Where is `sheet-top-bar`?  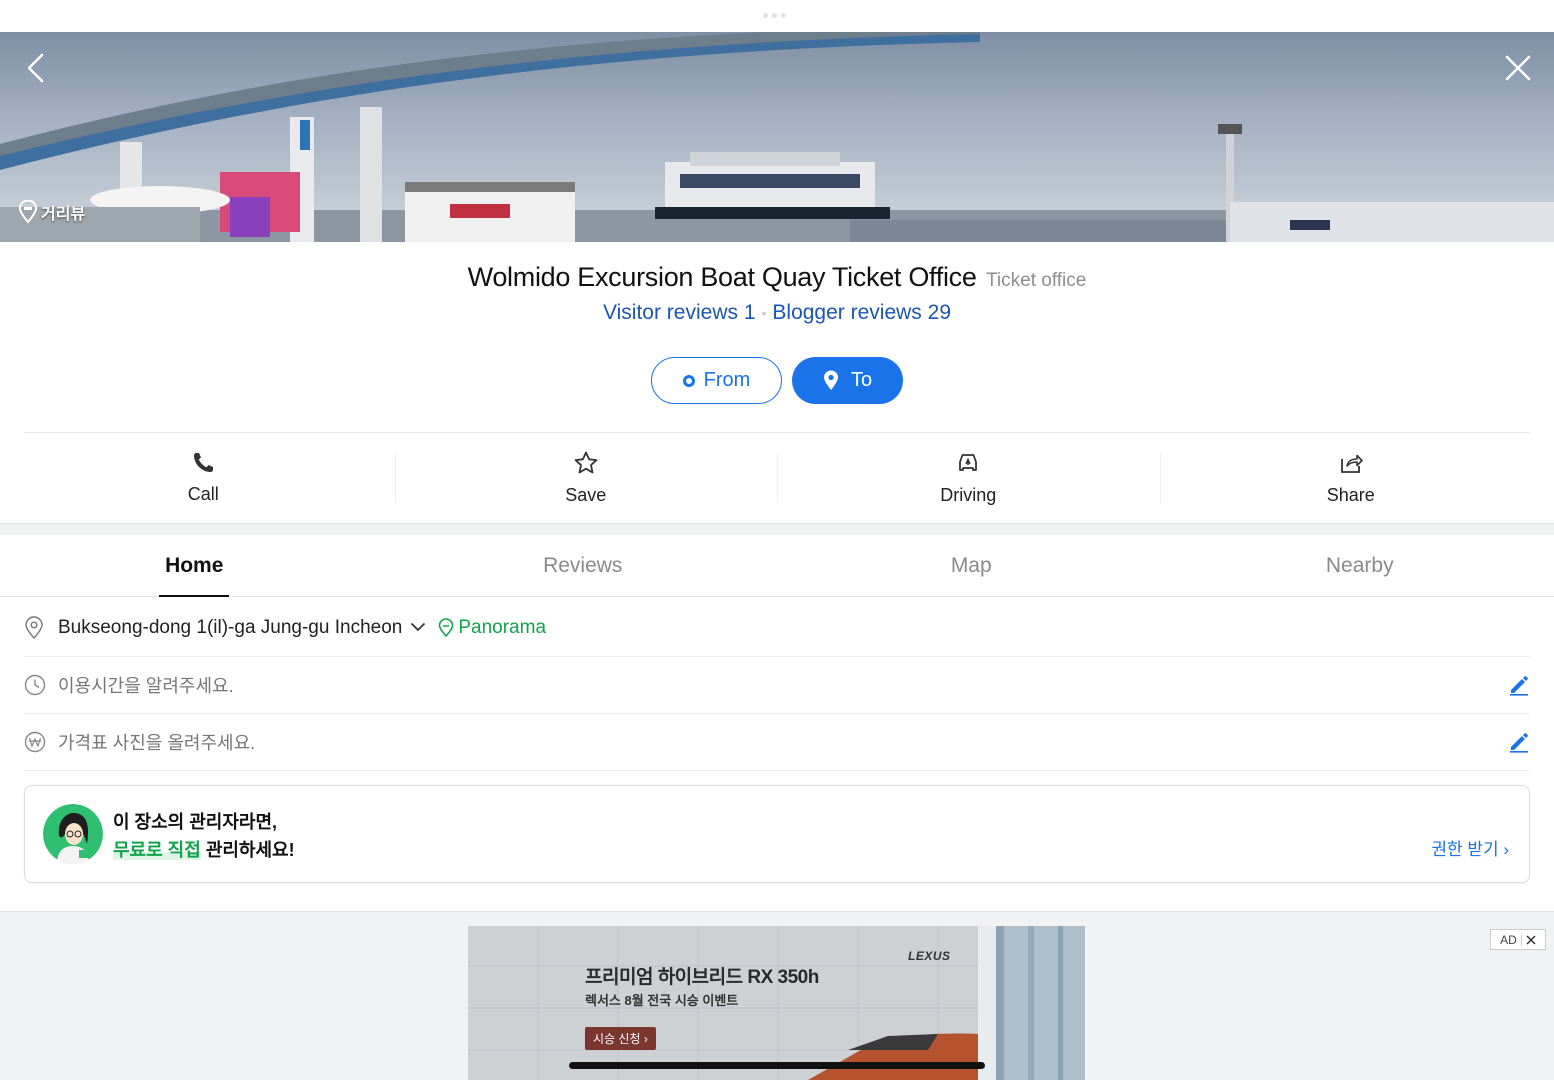
sheet-top-bar is located at coordinates (777, 16).